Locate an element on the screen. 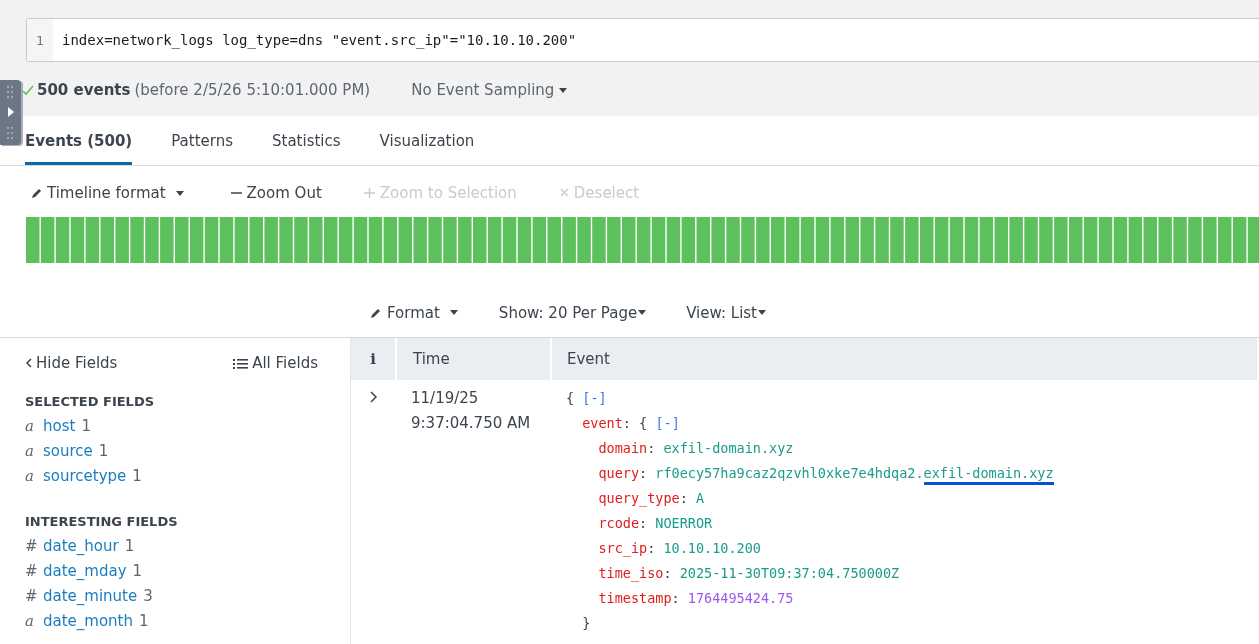 Image resolution: width=1259 pixels, height=644 pixels. json-key: time_iso is located at coordinates (631, 573).